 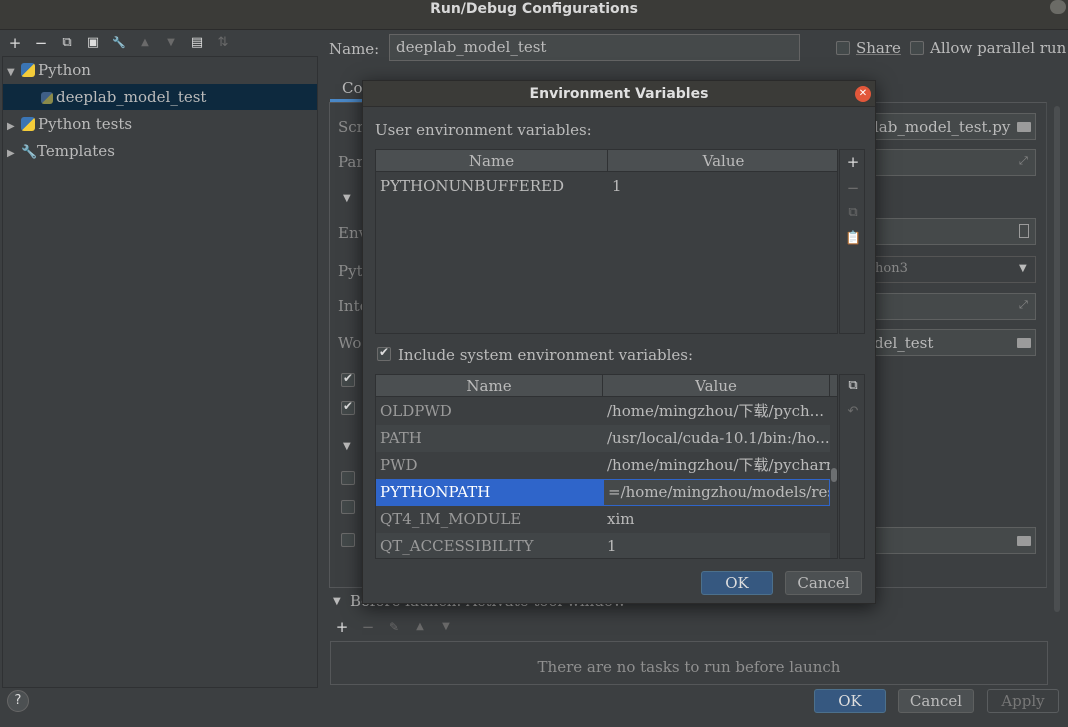 I want to click on window-close-icon, so click(x=1058, y=7).